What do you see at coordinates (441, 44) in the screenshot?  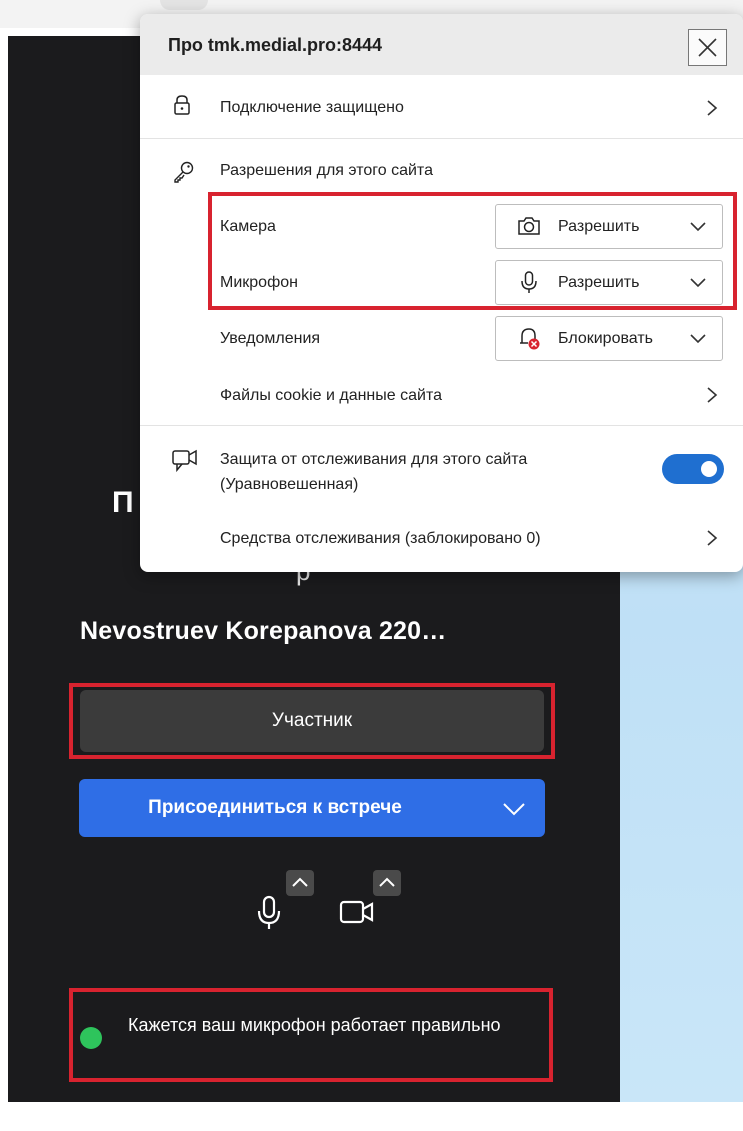 I see `popup-header: Про tmk.medial.pro:8444` at bounding box center [441, 44].